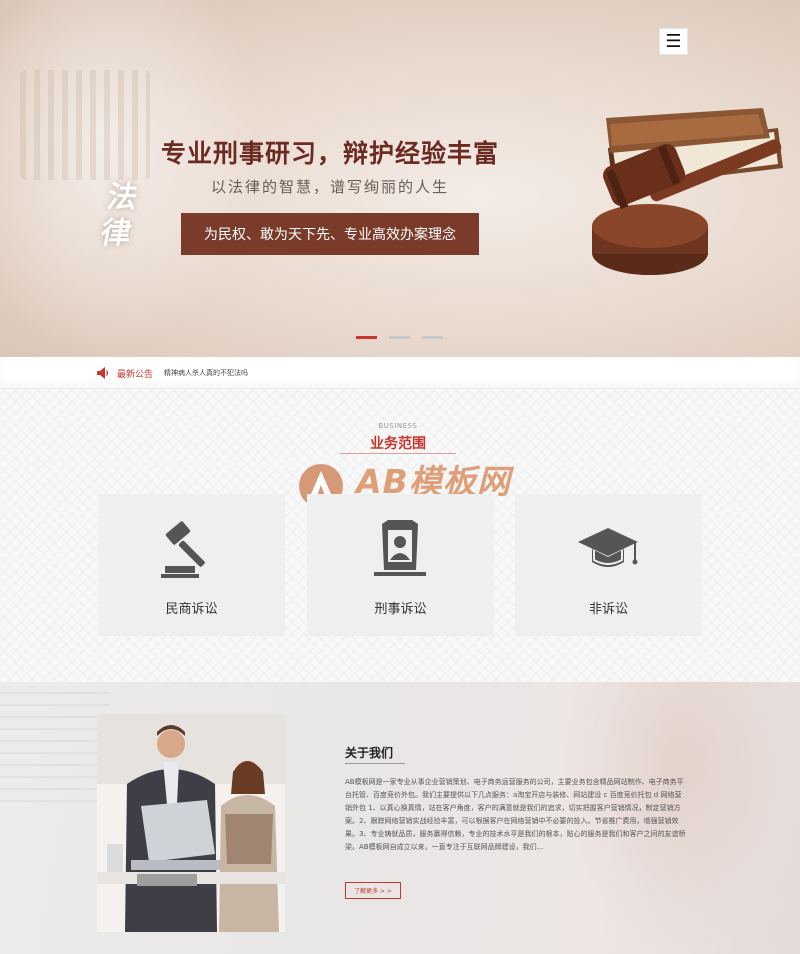 The width and height of the screenshot is (800, 954). Describe the element at coordinates (85, 125) in the screenshot. I see `hero-background-shelf` at that location.